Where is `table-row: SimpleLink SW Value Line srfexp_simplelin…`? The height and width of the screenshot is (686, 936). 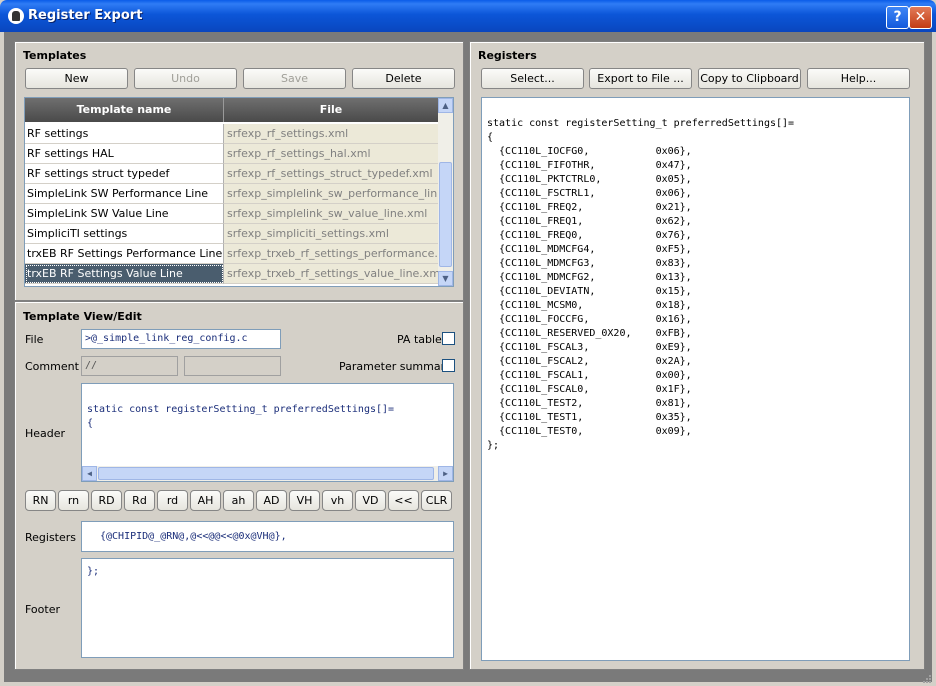 table-row: SimpleLink SW Value Line srfexp_simplelin… is located at coordinates (232, 214).